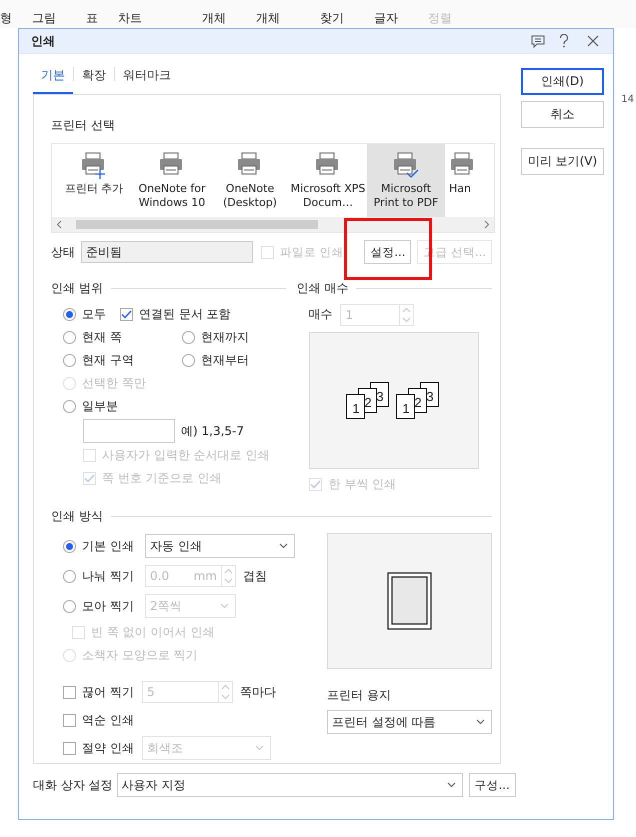 The width and height of the screenshot is (636, 837). What do you see at coordinates (130, 19) in the screenshot?
I see `toolbar-label: 차트` at bounding box center [130, 19].